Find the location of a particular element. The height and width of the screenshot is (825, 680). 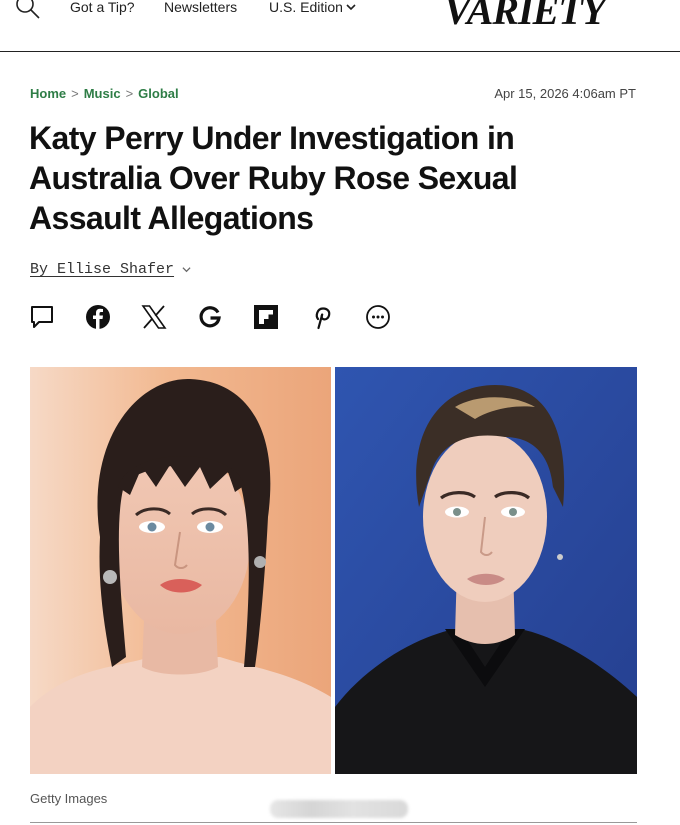

edition-selector: U.S. Edition is located at coordinates (312, 7).